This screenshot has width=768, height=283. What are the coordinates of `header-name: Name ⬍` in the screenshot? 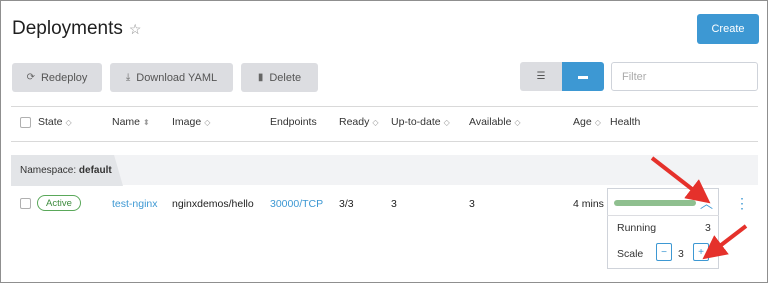 It's located at (131, 122).